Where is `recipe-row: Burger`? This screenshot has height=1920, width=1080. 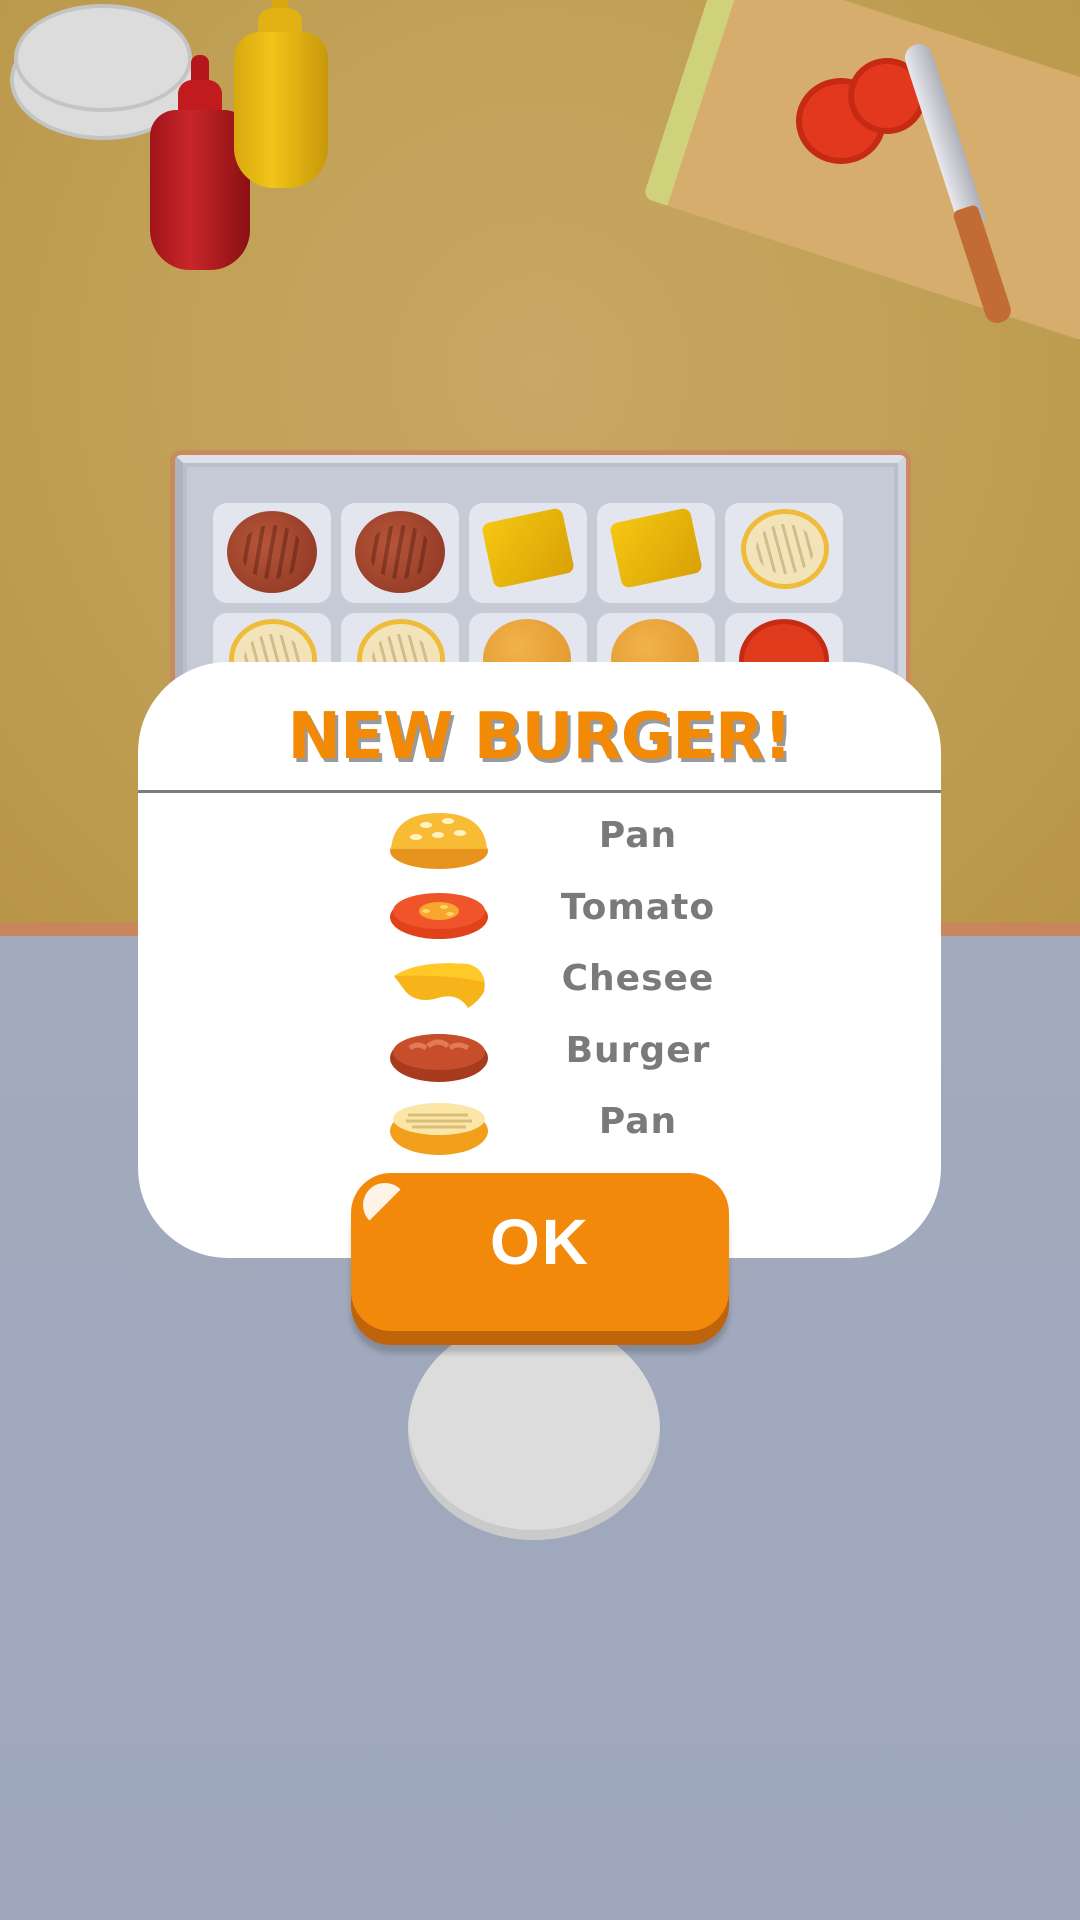 recipe-row: Burger is located at coordinates (539, 1055).